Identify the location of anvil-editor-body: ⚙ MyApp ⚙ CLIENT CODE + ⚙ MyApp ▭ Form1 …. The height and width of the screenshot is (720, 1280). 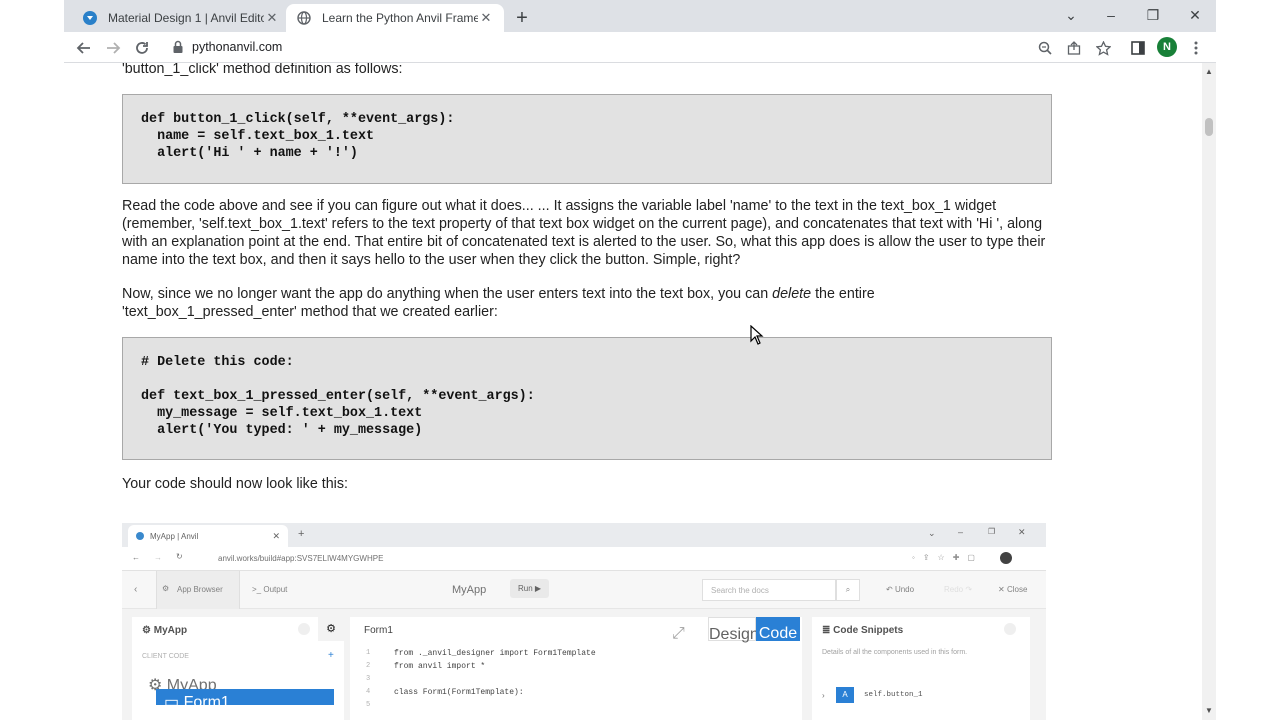
(584, 664).